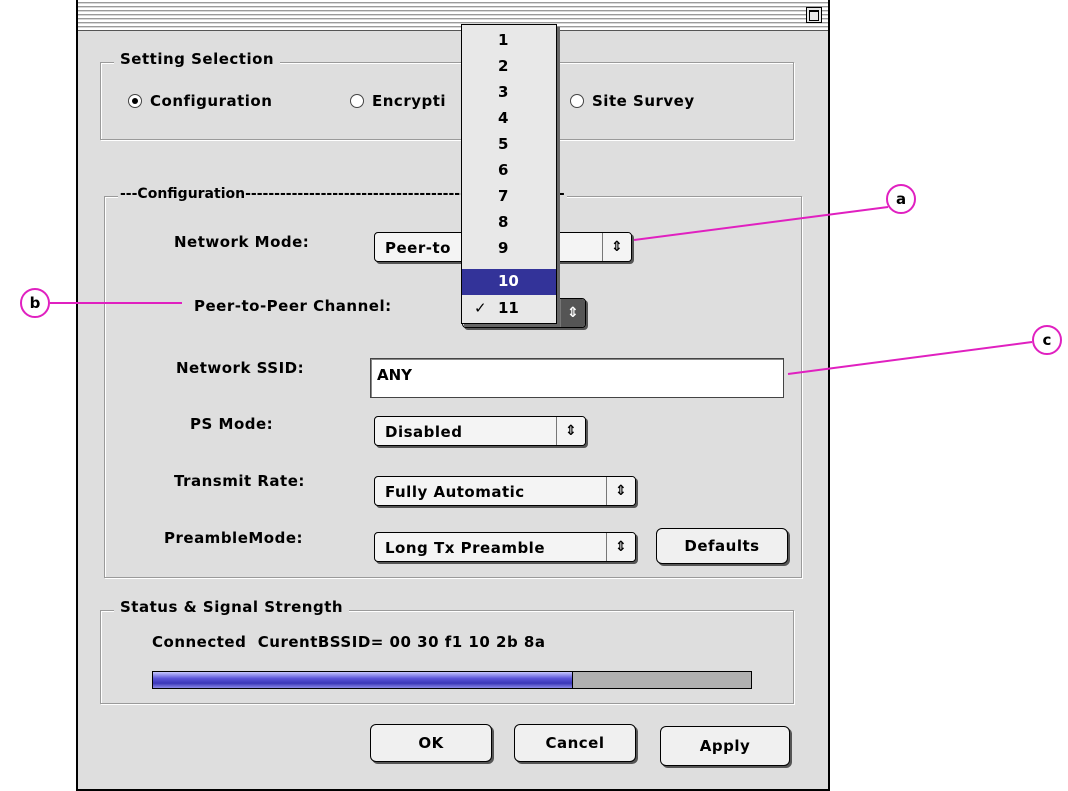 The image size is (1068, 791). I want to click on callout-c-line, so click(910, 358).